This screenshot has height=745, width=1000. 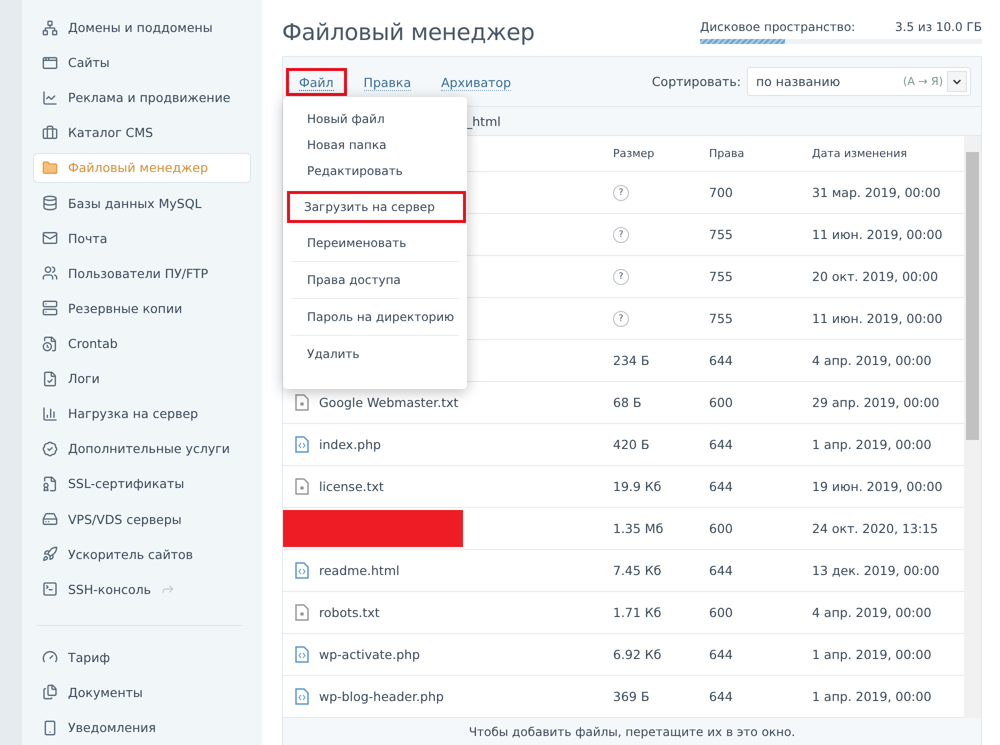 What do you see at coordinates (638, 528) in the screenshot?
I see `file-size: 1.35 Мб` at bounding box center [638, 528].